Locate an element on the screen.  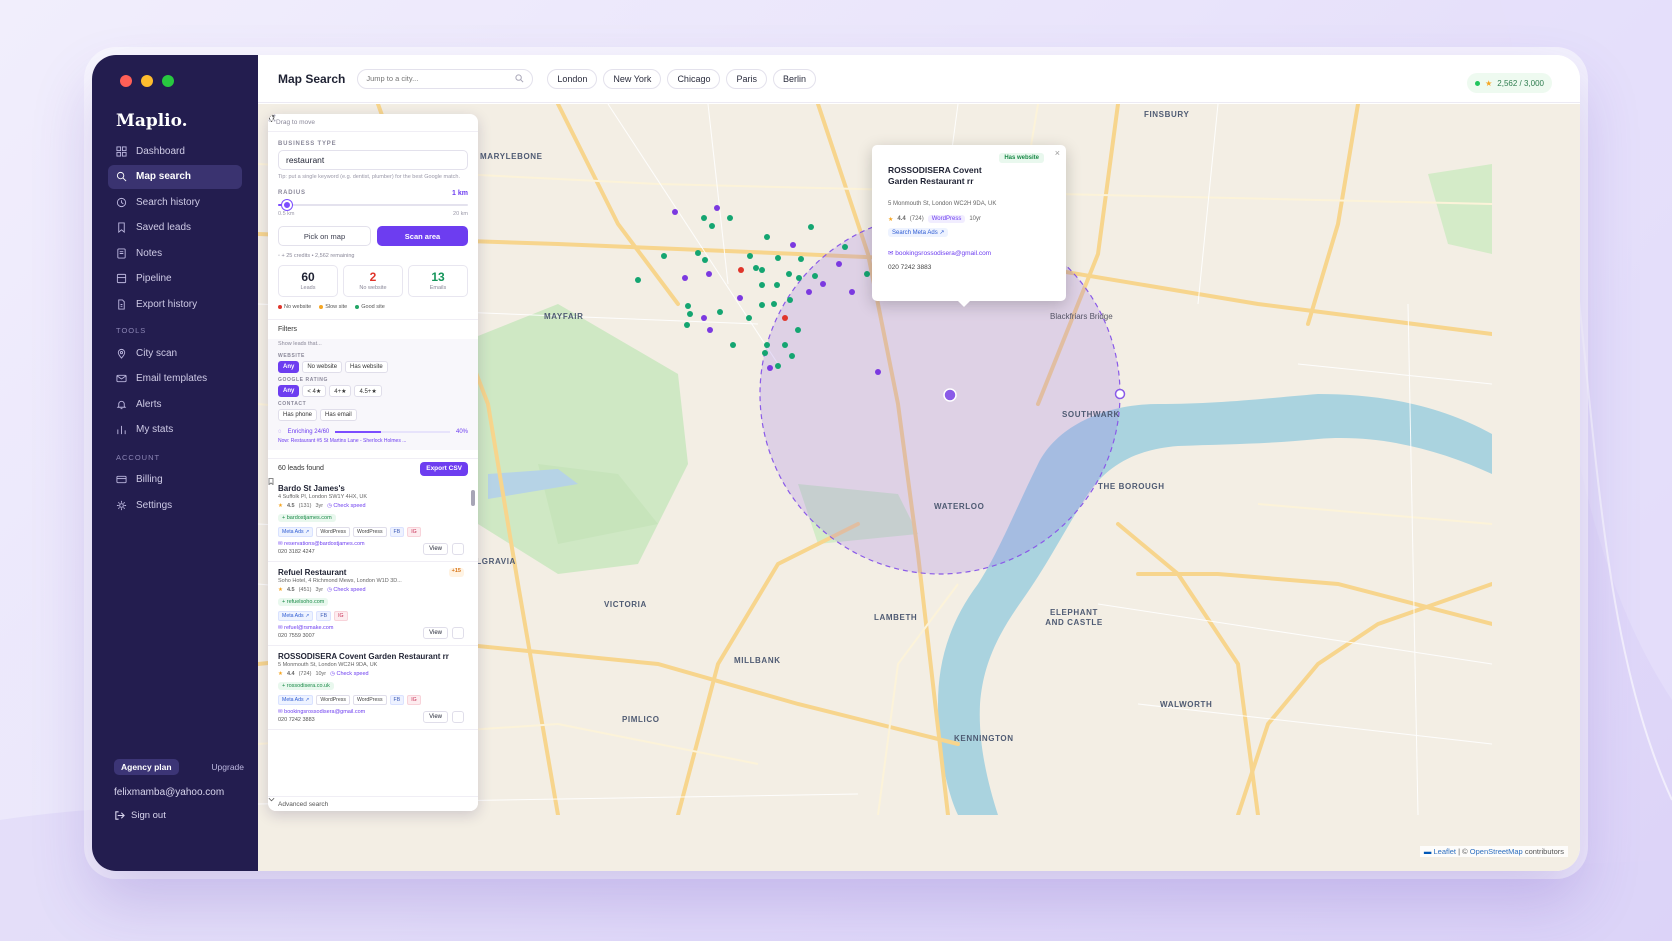
list-scrollbar is located at coordinates (473, 611).